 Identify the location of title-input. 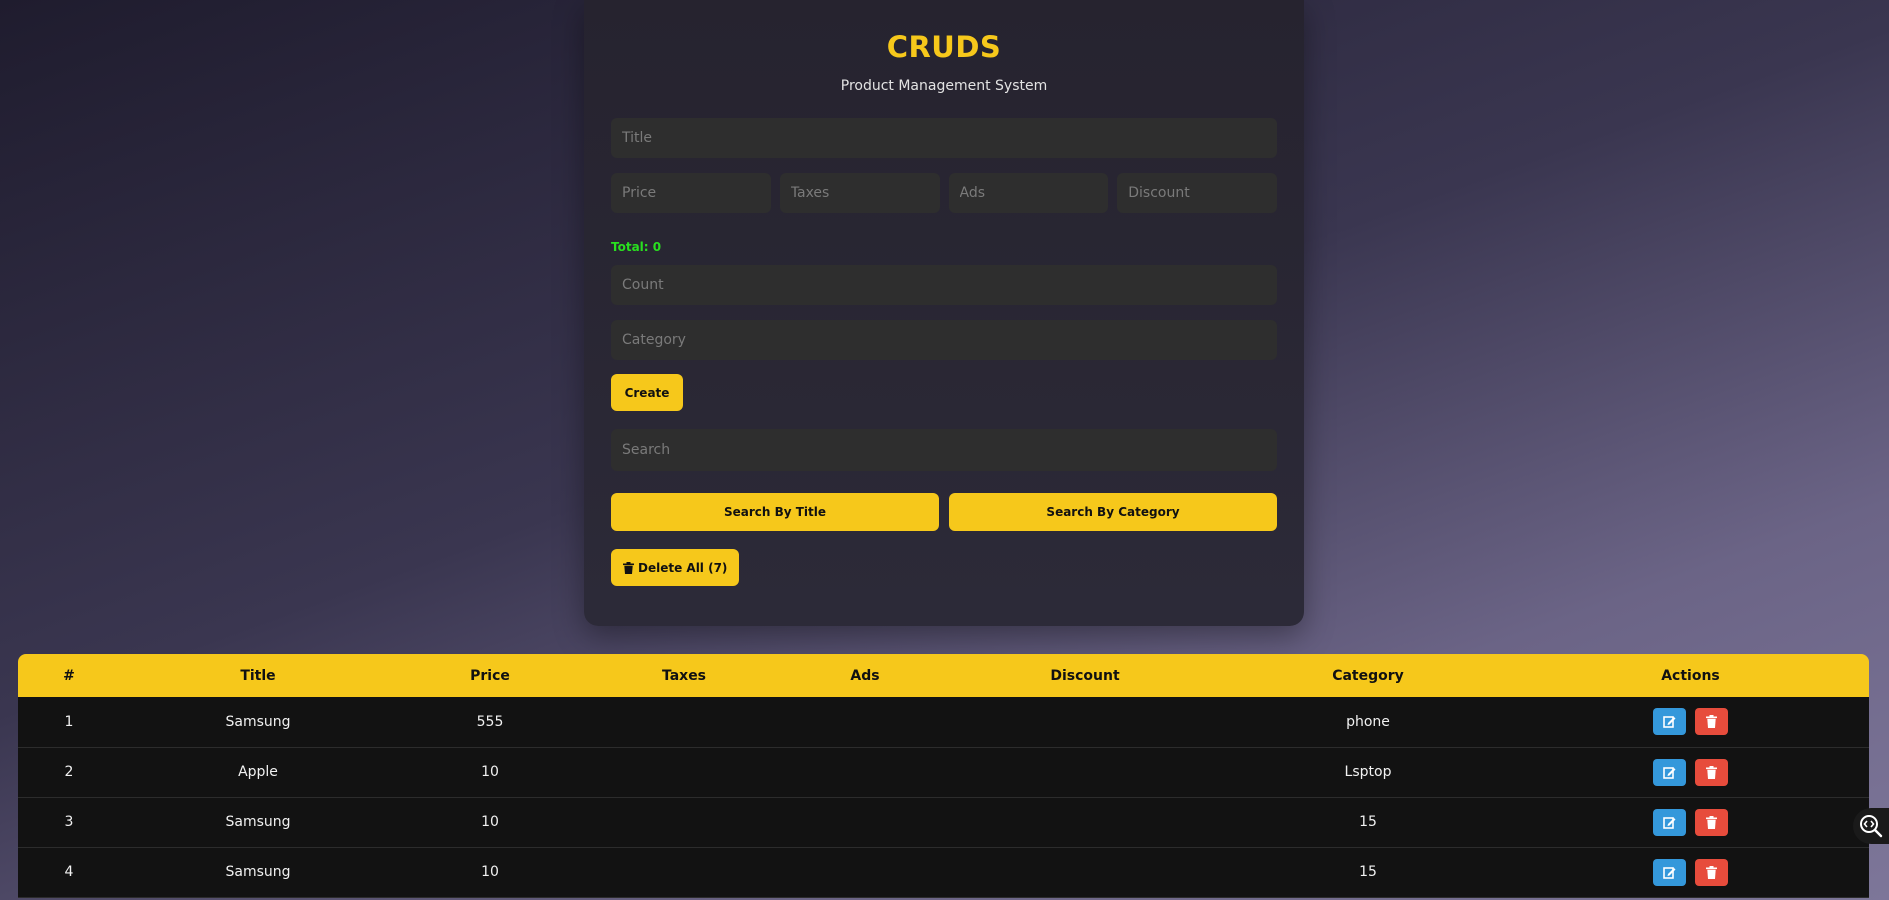
(944, 138).